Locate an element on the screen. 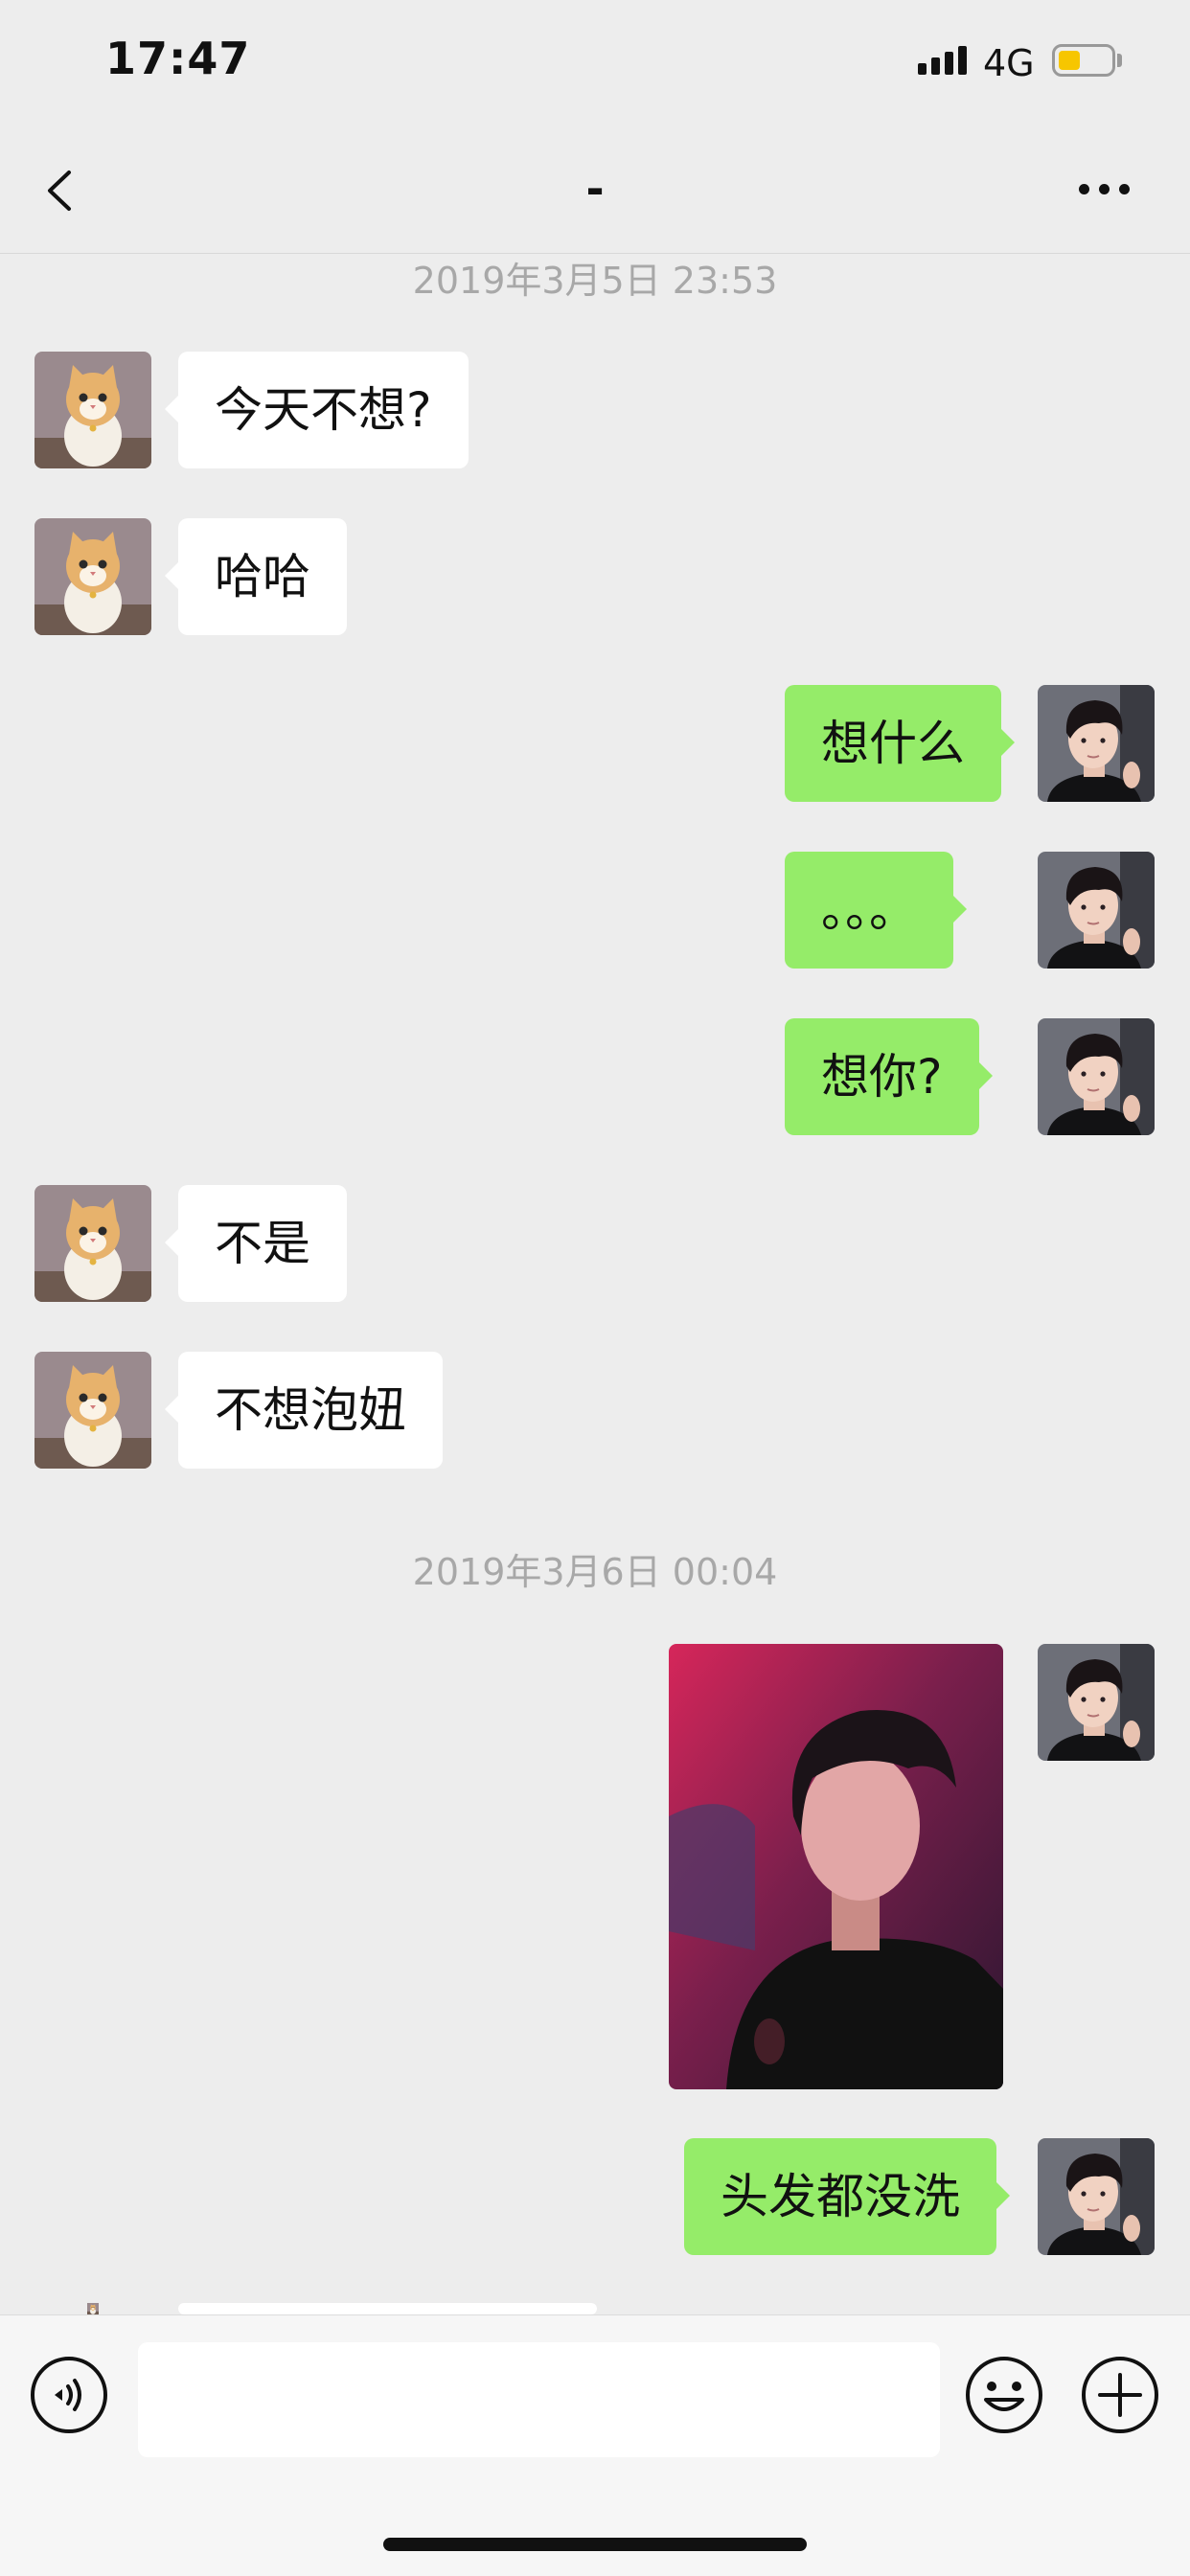  sent-message: 想什么 is located at coordinates (893, 743).